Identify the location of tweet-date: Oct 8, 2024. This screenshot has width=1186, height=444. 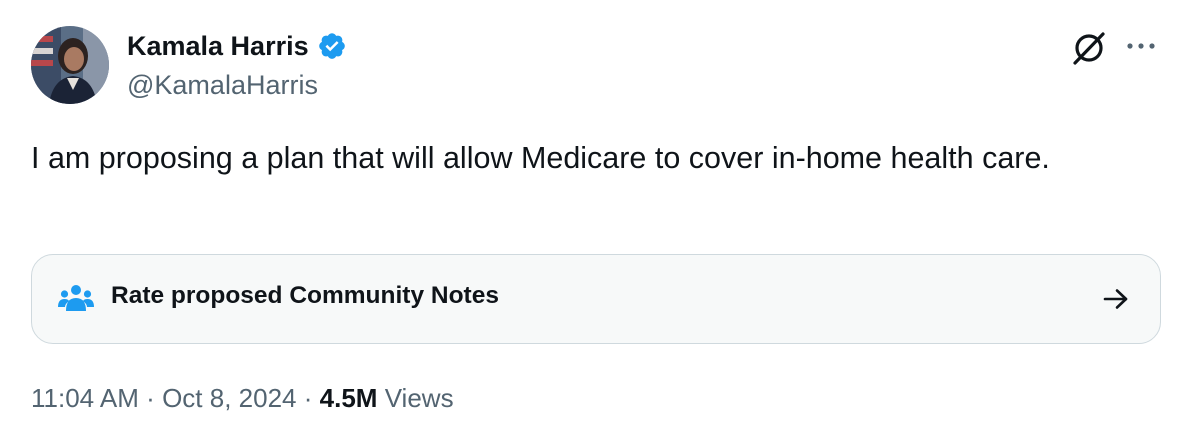
(229, 398).